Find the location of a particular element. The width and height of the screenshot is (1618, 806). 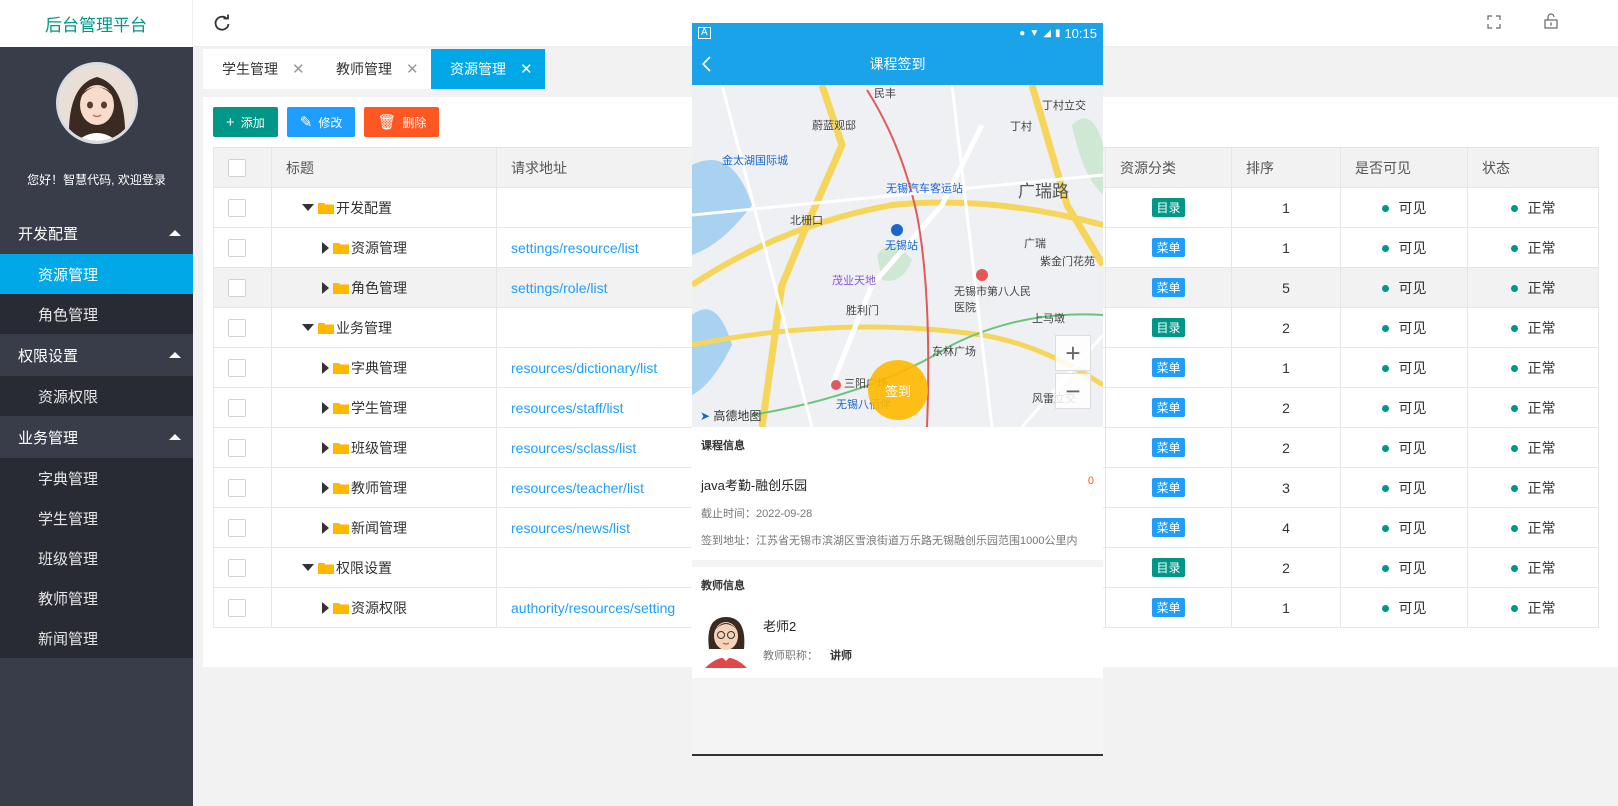

zoom-out-button: − is located at coordinates (1073, 391).